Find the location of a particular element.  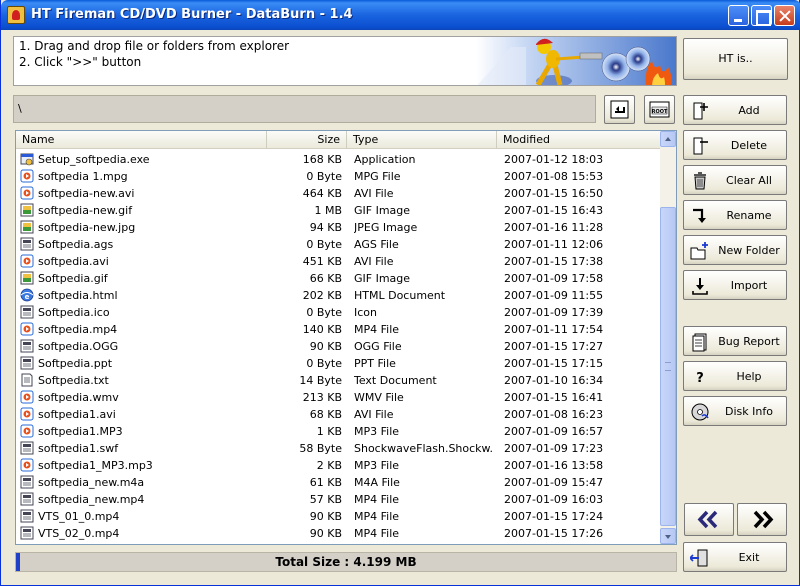

close-button is located at coordinates (784, 15).